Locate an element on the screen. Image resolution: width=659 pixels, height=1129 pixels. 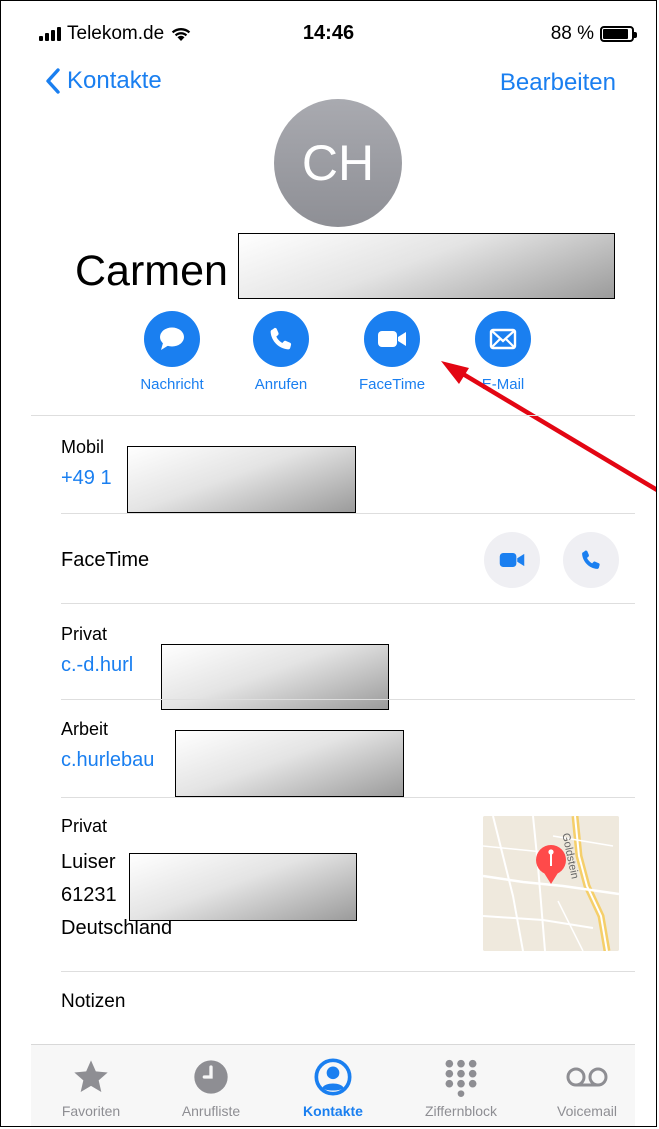
redaction-box-email-work is located at coordinates (289, 763).